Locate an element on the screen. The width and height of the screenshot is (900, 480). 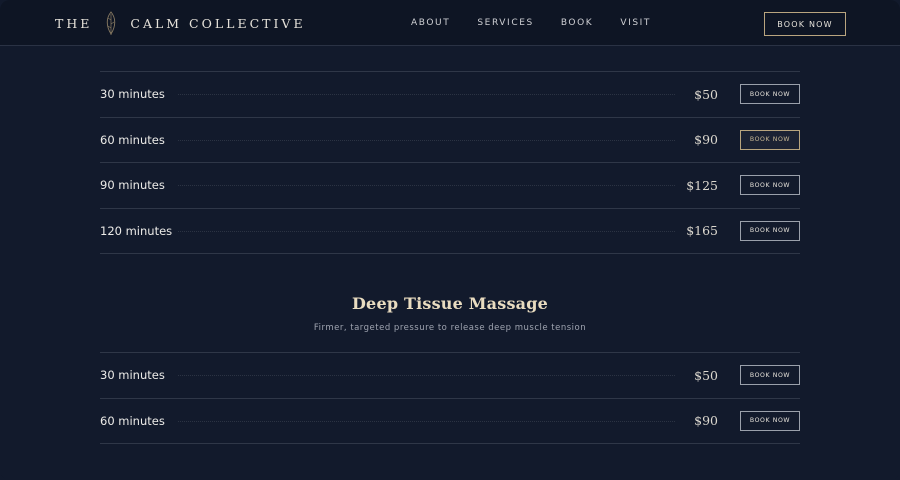
service-title: Deep Tissue Massage is located at coordinates (449, 303).